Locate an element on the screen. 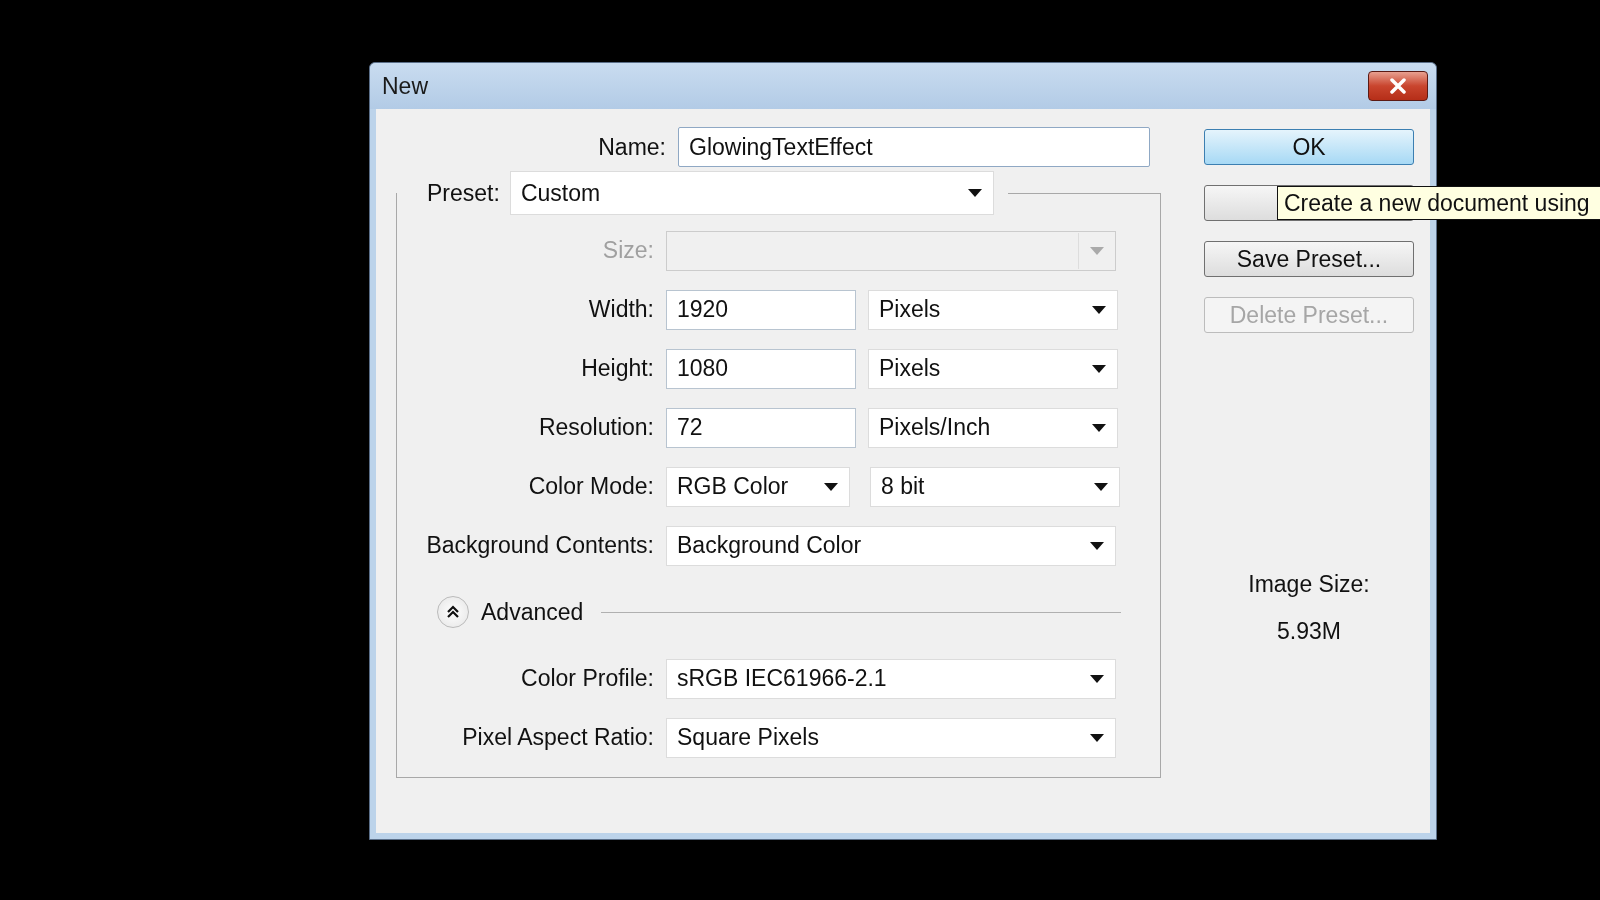  tooltip: Create a new document using is located at coordinates (1438, 203).